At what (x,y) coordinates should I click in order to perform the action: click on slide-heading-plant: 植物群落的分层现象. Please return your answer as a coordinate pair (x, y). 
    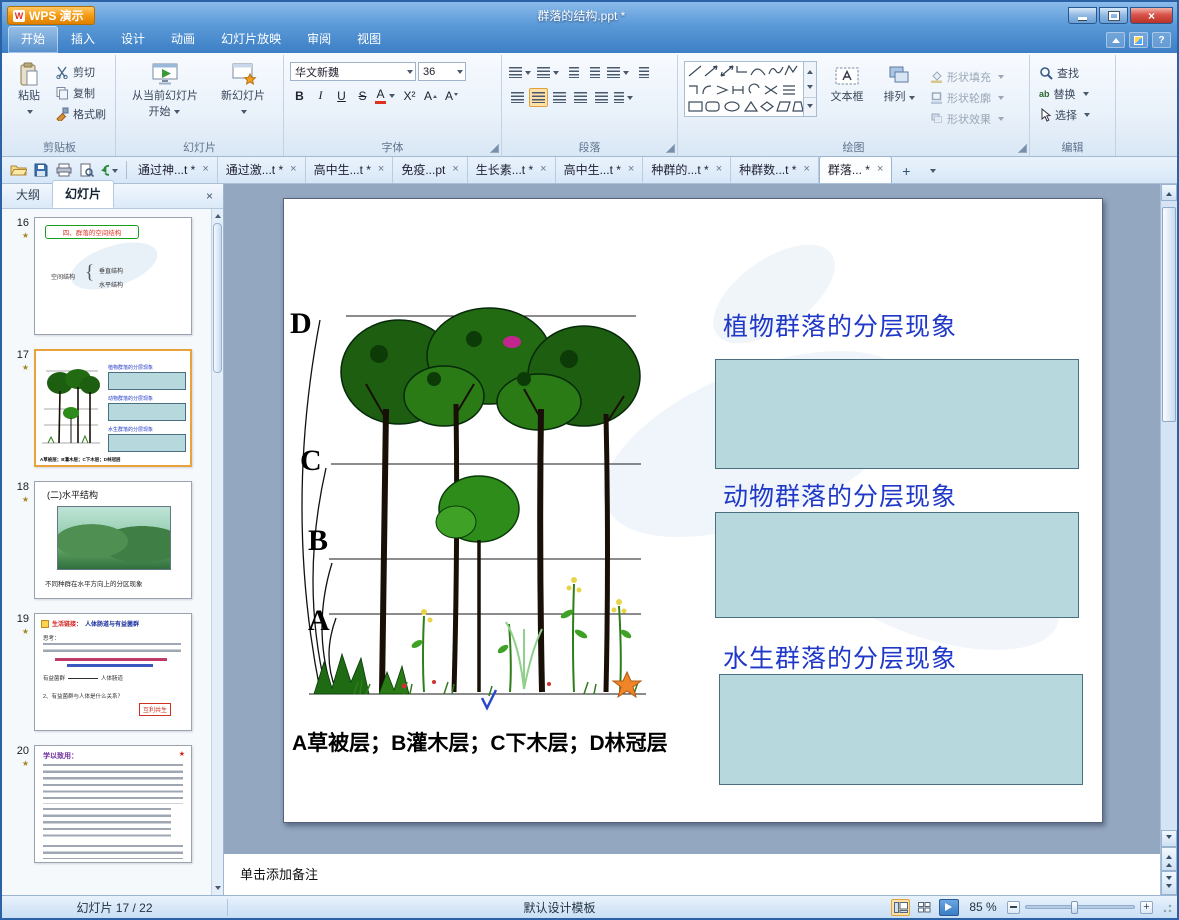
    Looking at the image, I should click on (840, 325).